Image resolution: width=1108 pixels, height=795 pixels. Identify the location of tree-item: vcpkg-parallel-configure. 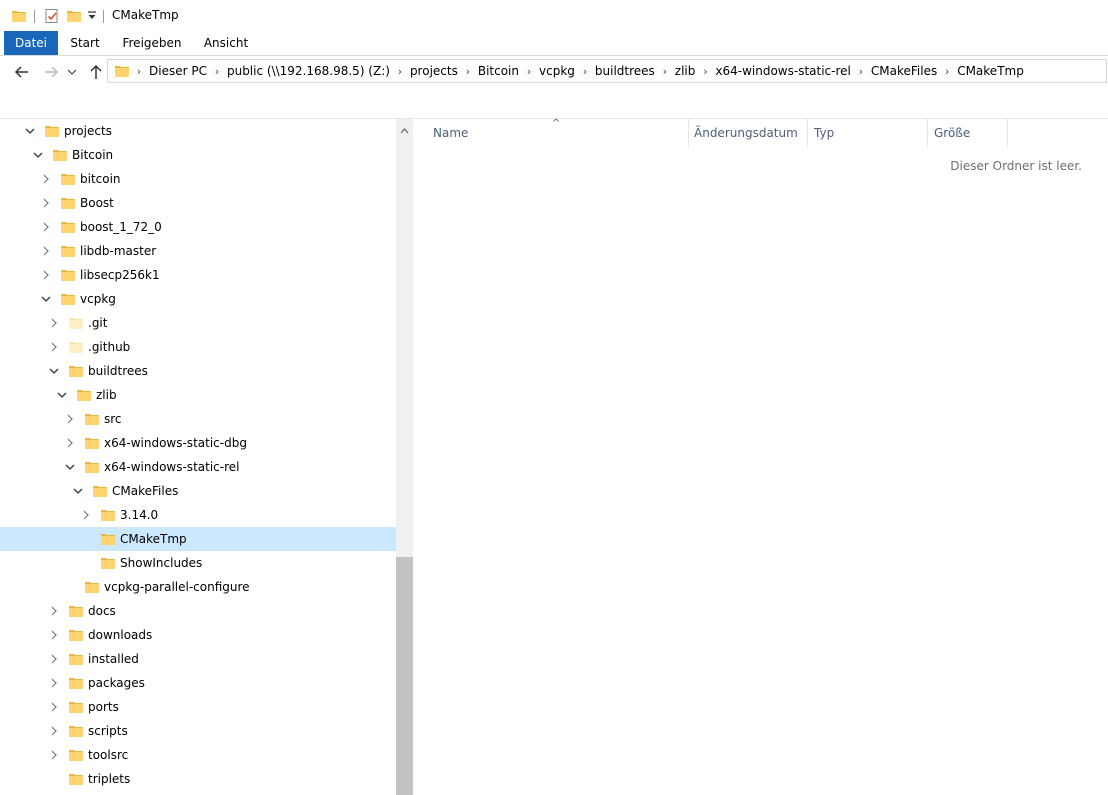
(198, 587).